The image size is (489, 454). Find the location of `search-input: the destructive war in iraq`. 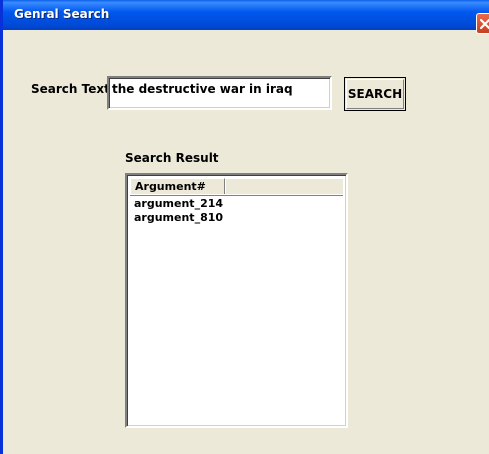

search-input: the destructive war in iraq is located at coordinates (219, 93).